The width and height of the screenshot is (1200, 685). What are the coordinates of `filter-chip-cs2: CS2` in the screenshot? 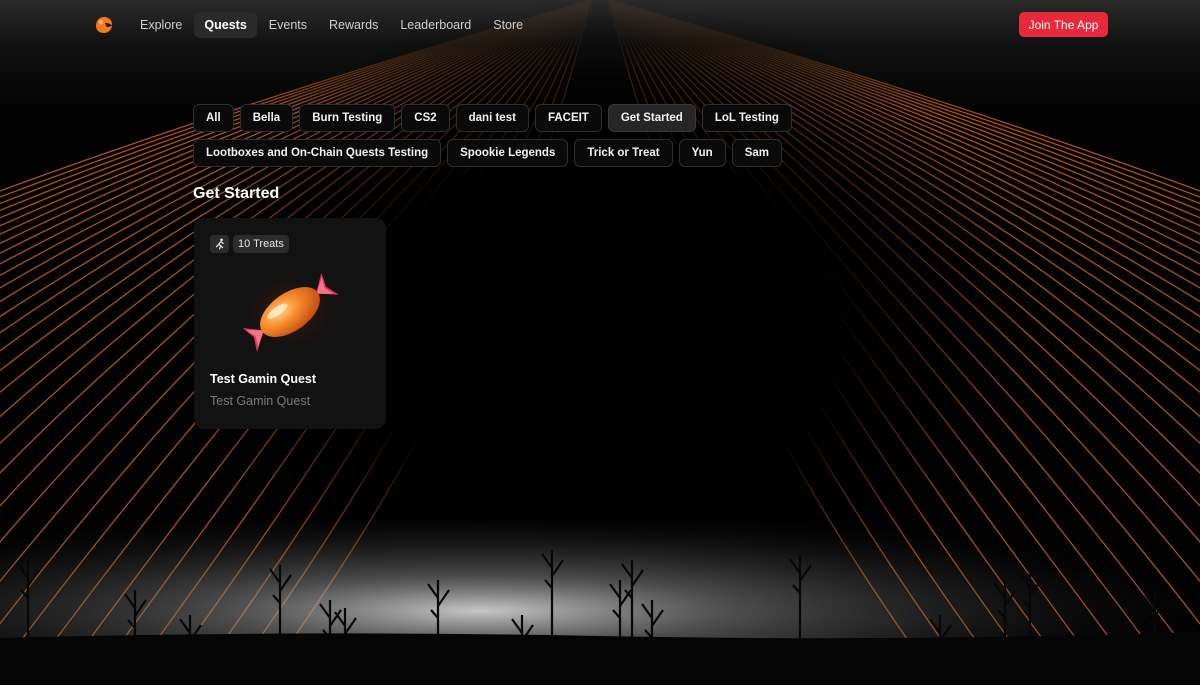 It's located at (425, 118).